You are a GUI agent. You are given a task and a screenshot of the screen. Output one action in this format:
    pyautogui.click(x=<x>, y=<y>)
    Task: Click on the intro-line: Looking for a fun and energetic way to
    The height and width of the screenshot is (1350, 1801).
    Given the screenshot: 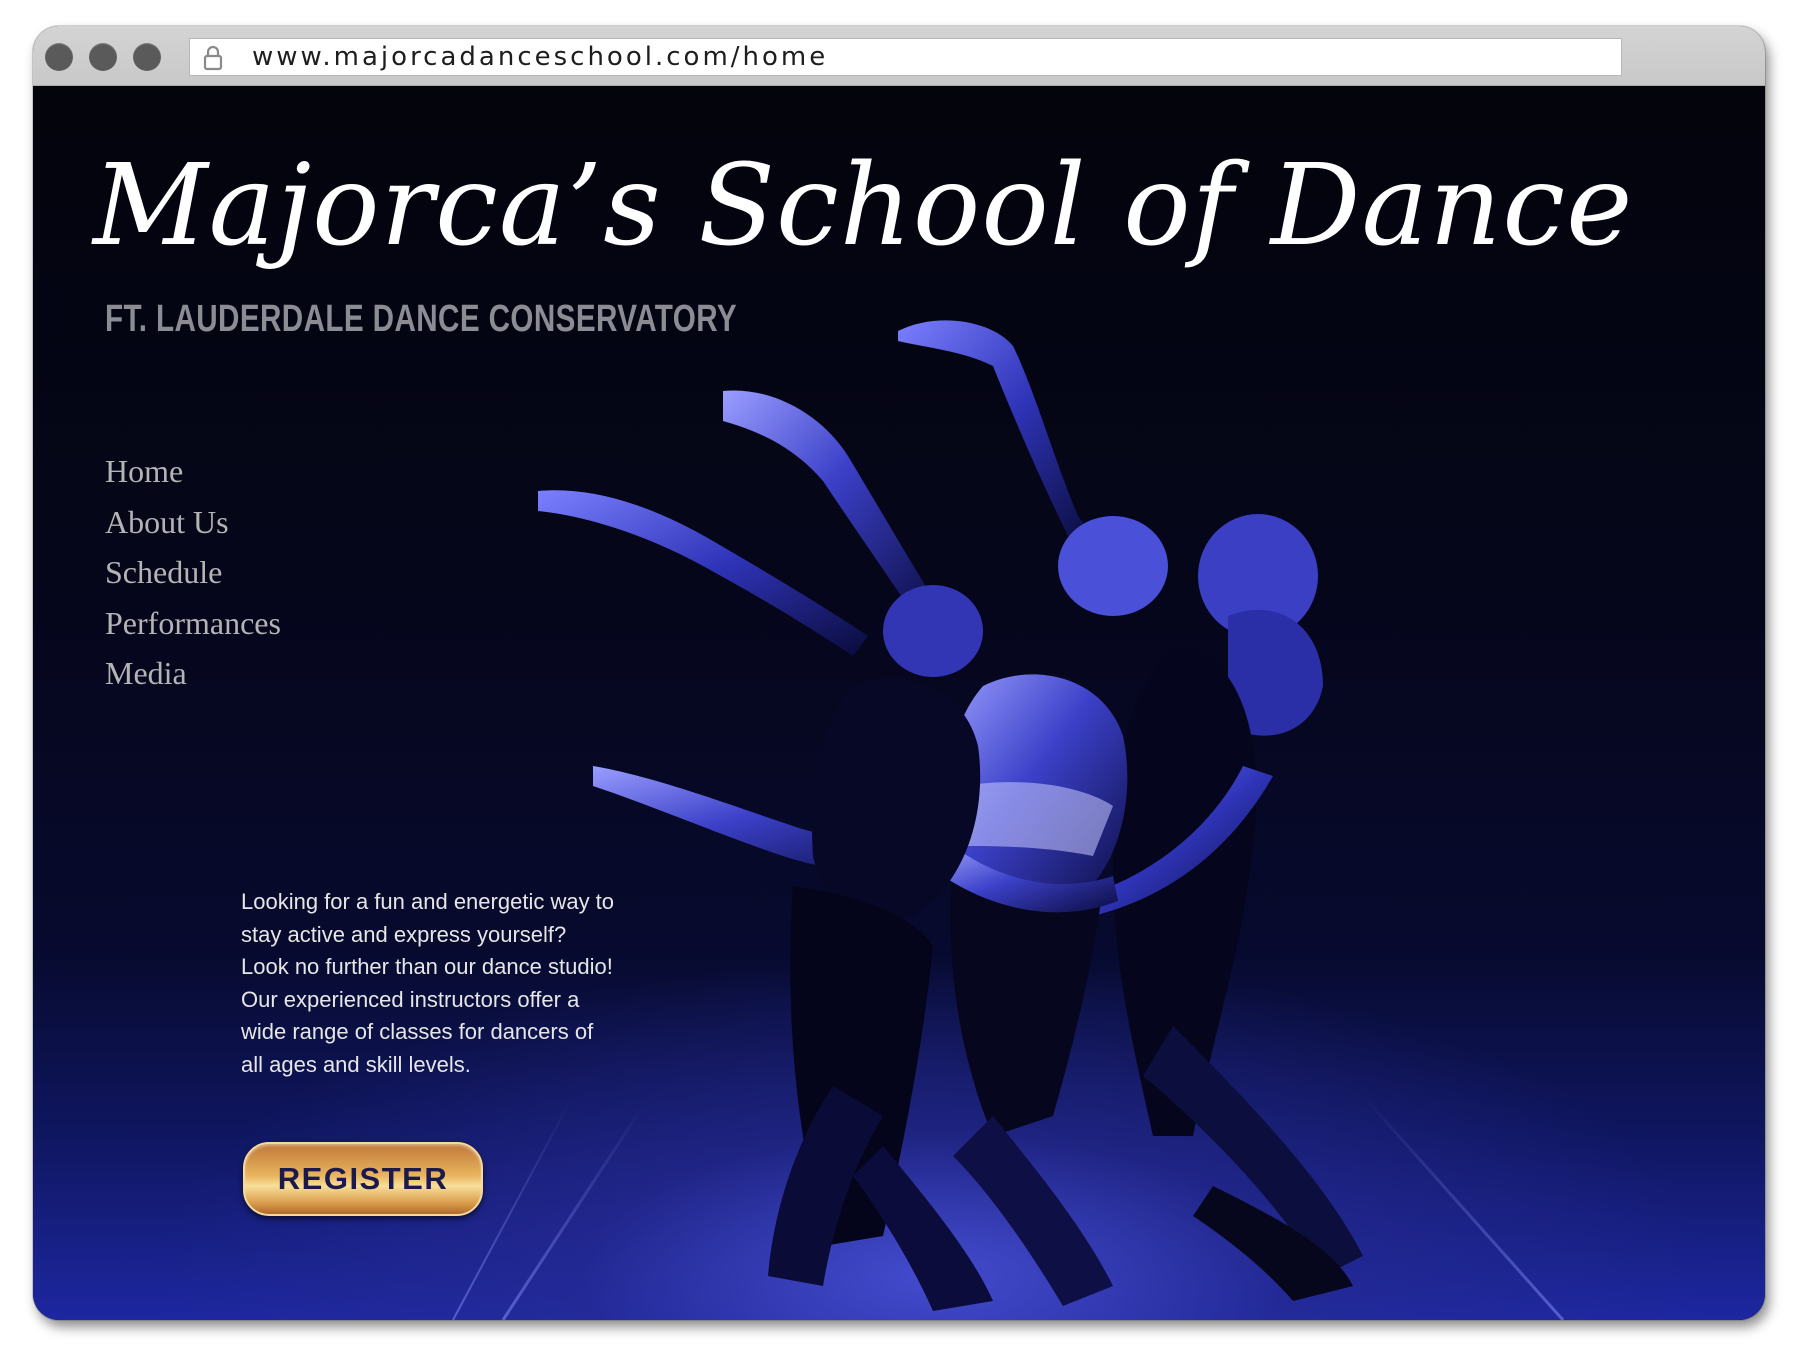 What is the action you would take?
    pyautogui.click(x=428, y=901)
    